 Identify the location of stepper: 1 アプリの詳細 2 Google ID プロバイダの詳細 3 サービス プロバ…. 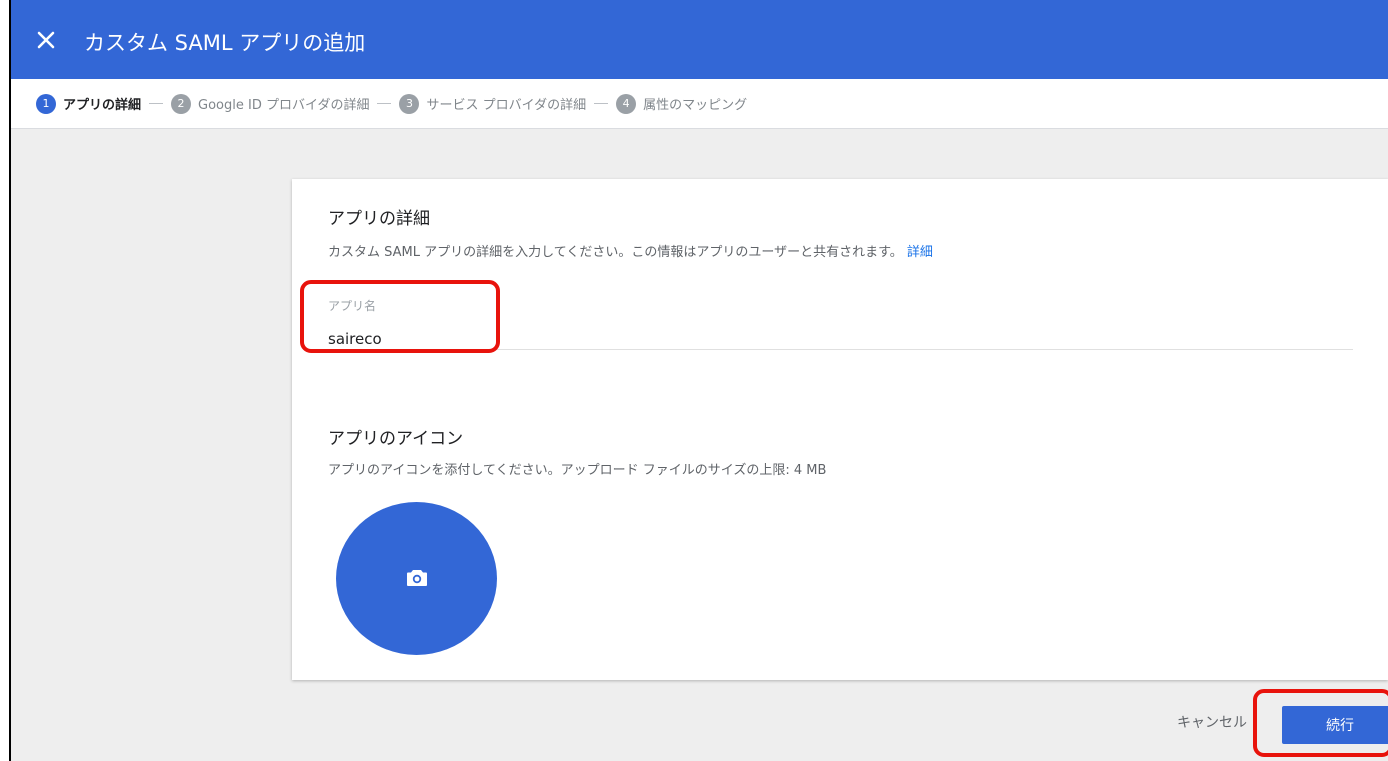
(699, 104).